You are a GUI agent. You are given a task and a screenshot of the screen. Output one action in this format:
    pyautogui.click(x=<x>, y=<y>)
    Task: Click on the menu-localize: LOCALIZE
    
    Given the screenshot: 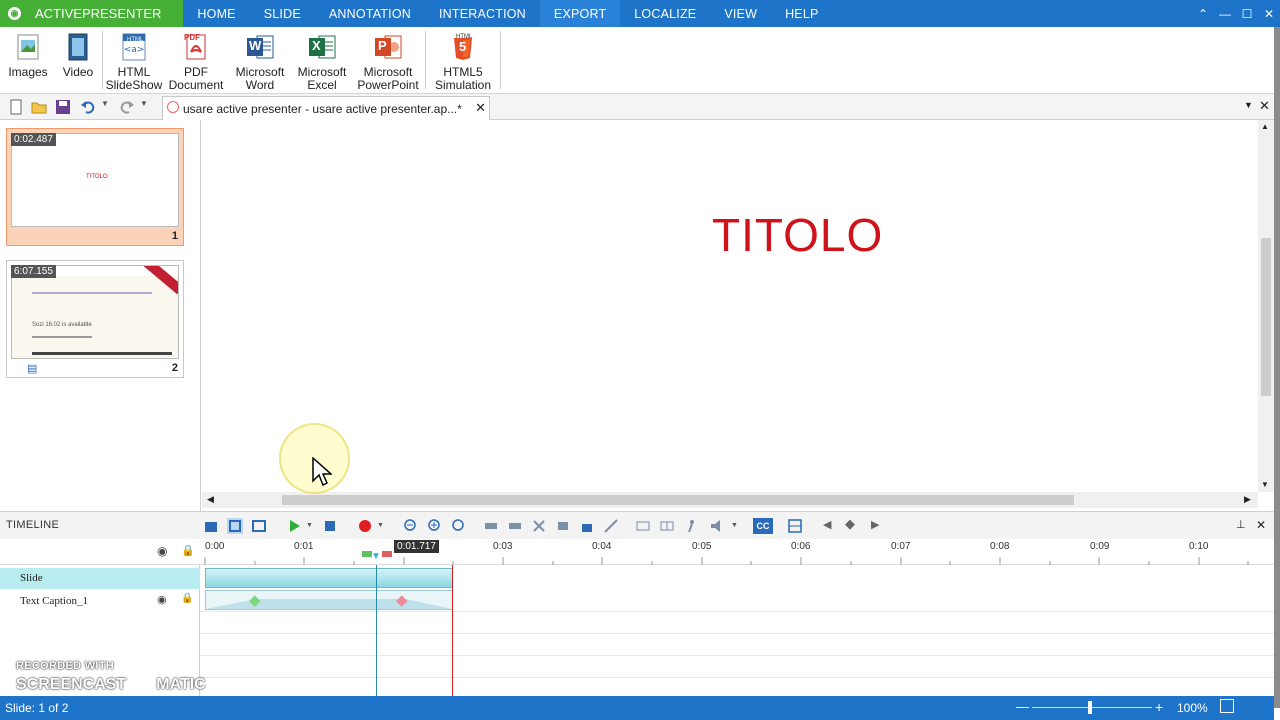 What is the action you would take?
    pyautogui.click(x=665, y=13)
    